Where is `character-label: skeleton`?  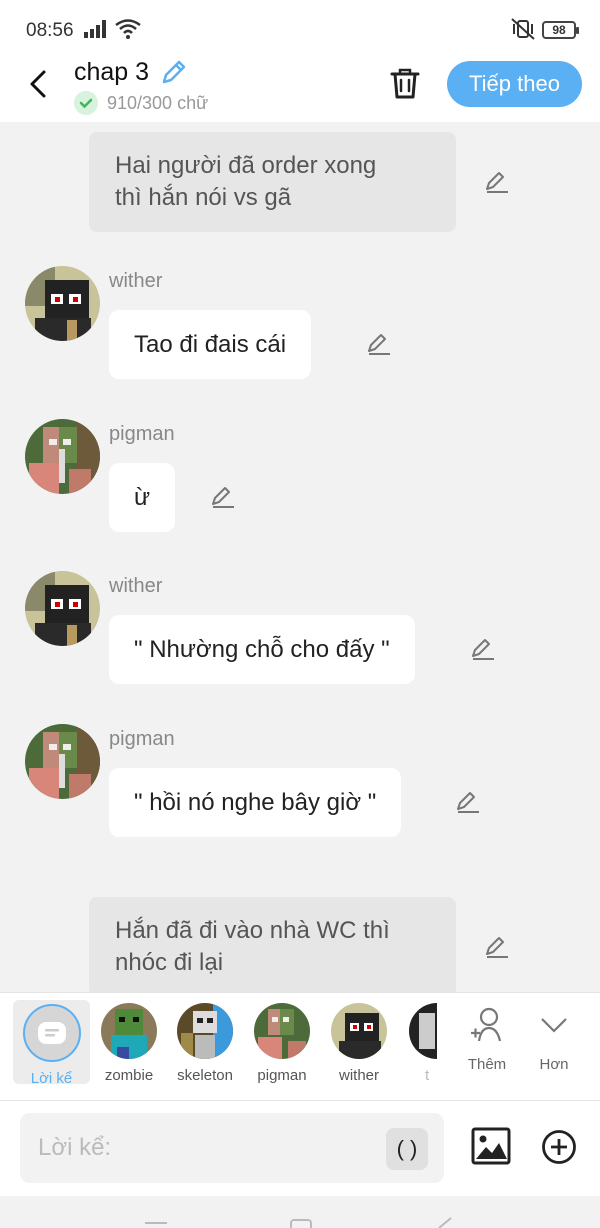
character-label: skeleton is located at coordinates (205, 1075).